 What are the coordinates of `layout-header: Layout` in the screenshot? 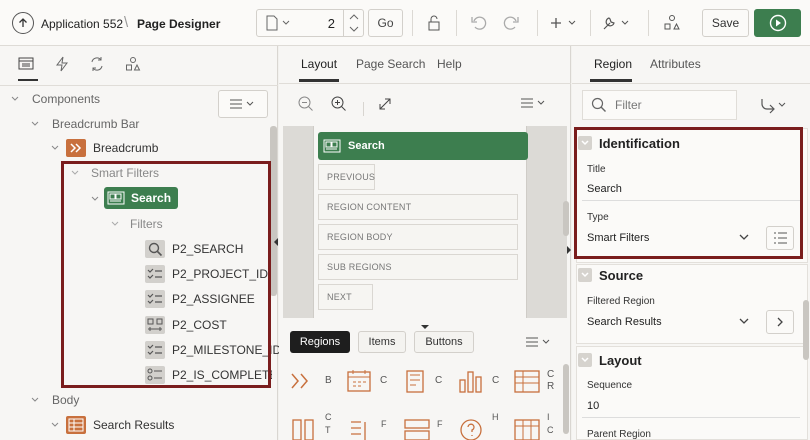 It's located at (692, 360).